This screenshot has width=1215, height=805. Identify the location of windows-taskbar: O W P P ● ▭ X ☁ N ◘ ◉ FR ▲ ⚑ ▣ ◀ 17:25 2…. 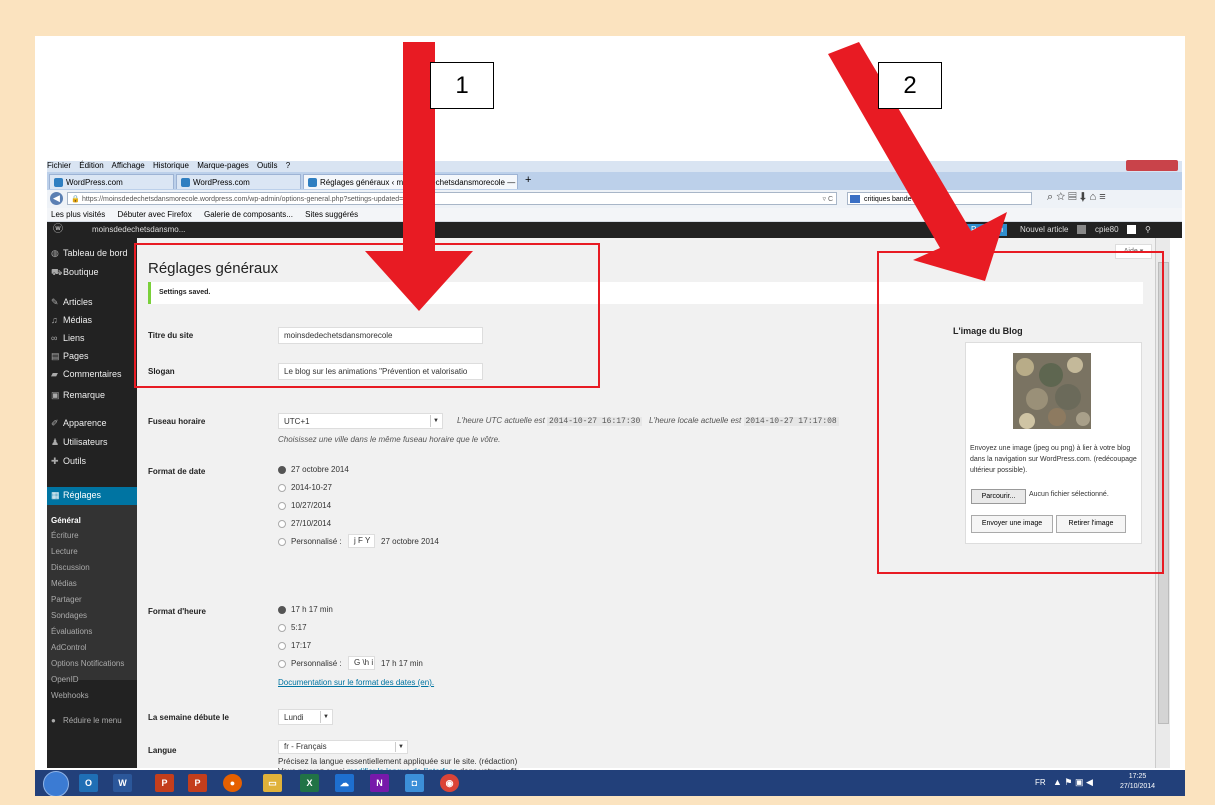
(610, 783).